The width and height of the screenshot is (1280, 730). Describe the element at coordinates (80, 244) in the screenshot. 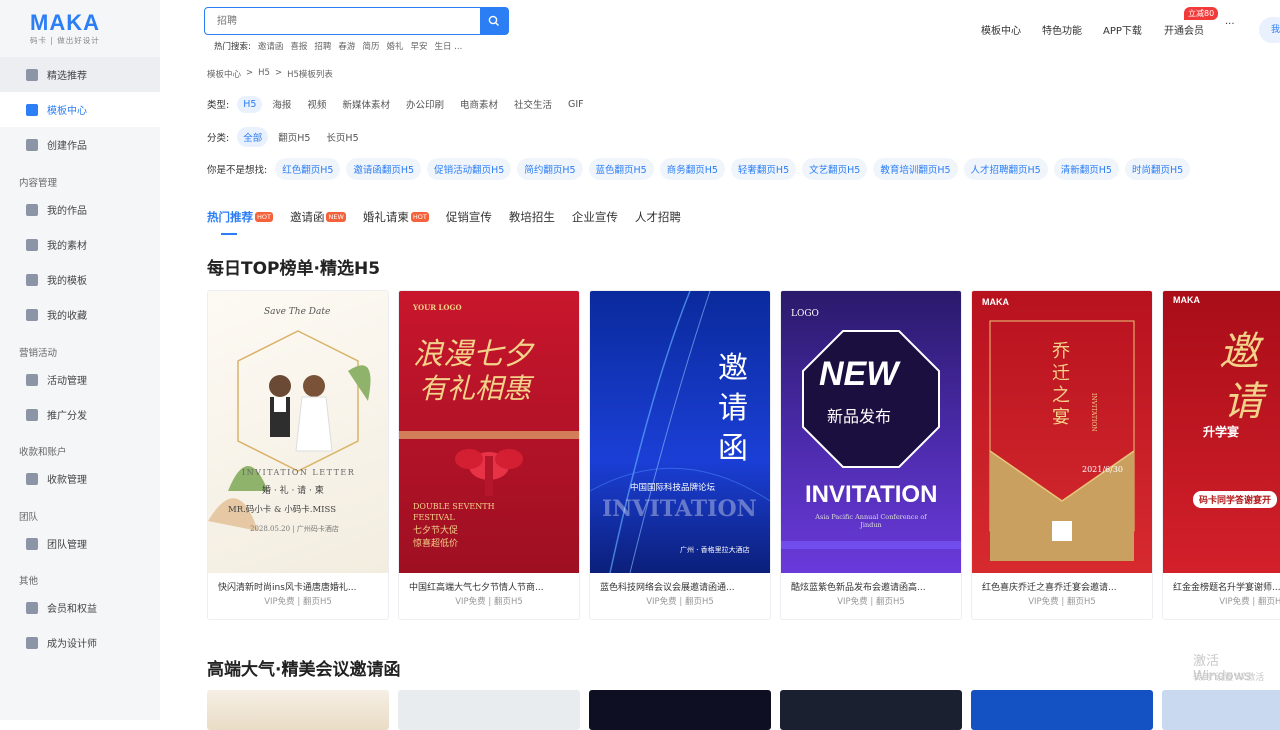

I see `sidebar-item-my-assets: 我的素材` at that location.